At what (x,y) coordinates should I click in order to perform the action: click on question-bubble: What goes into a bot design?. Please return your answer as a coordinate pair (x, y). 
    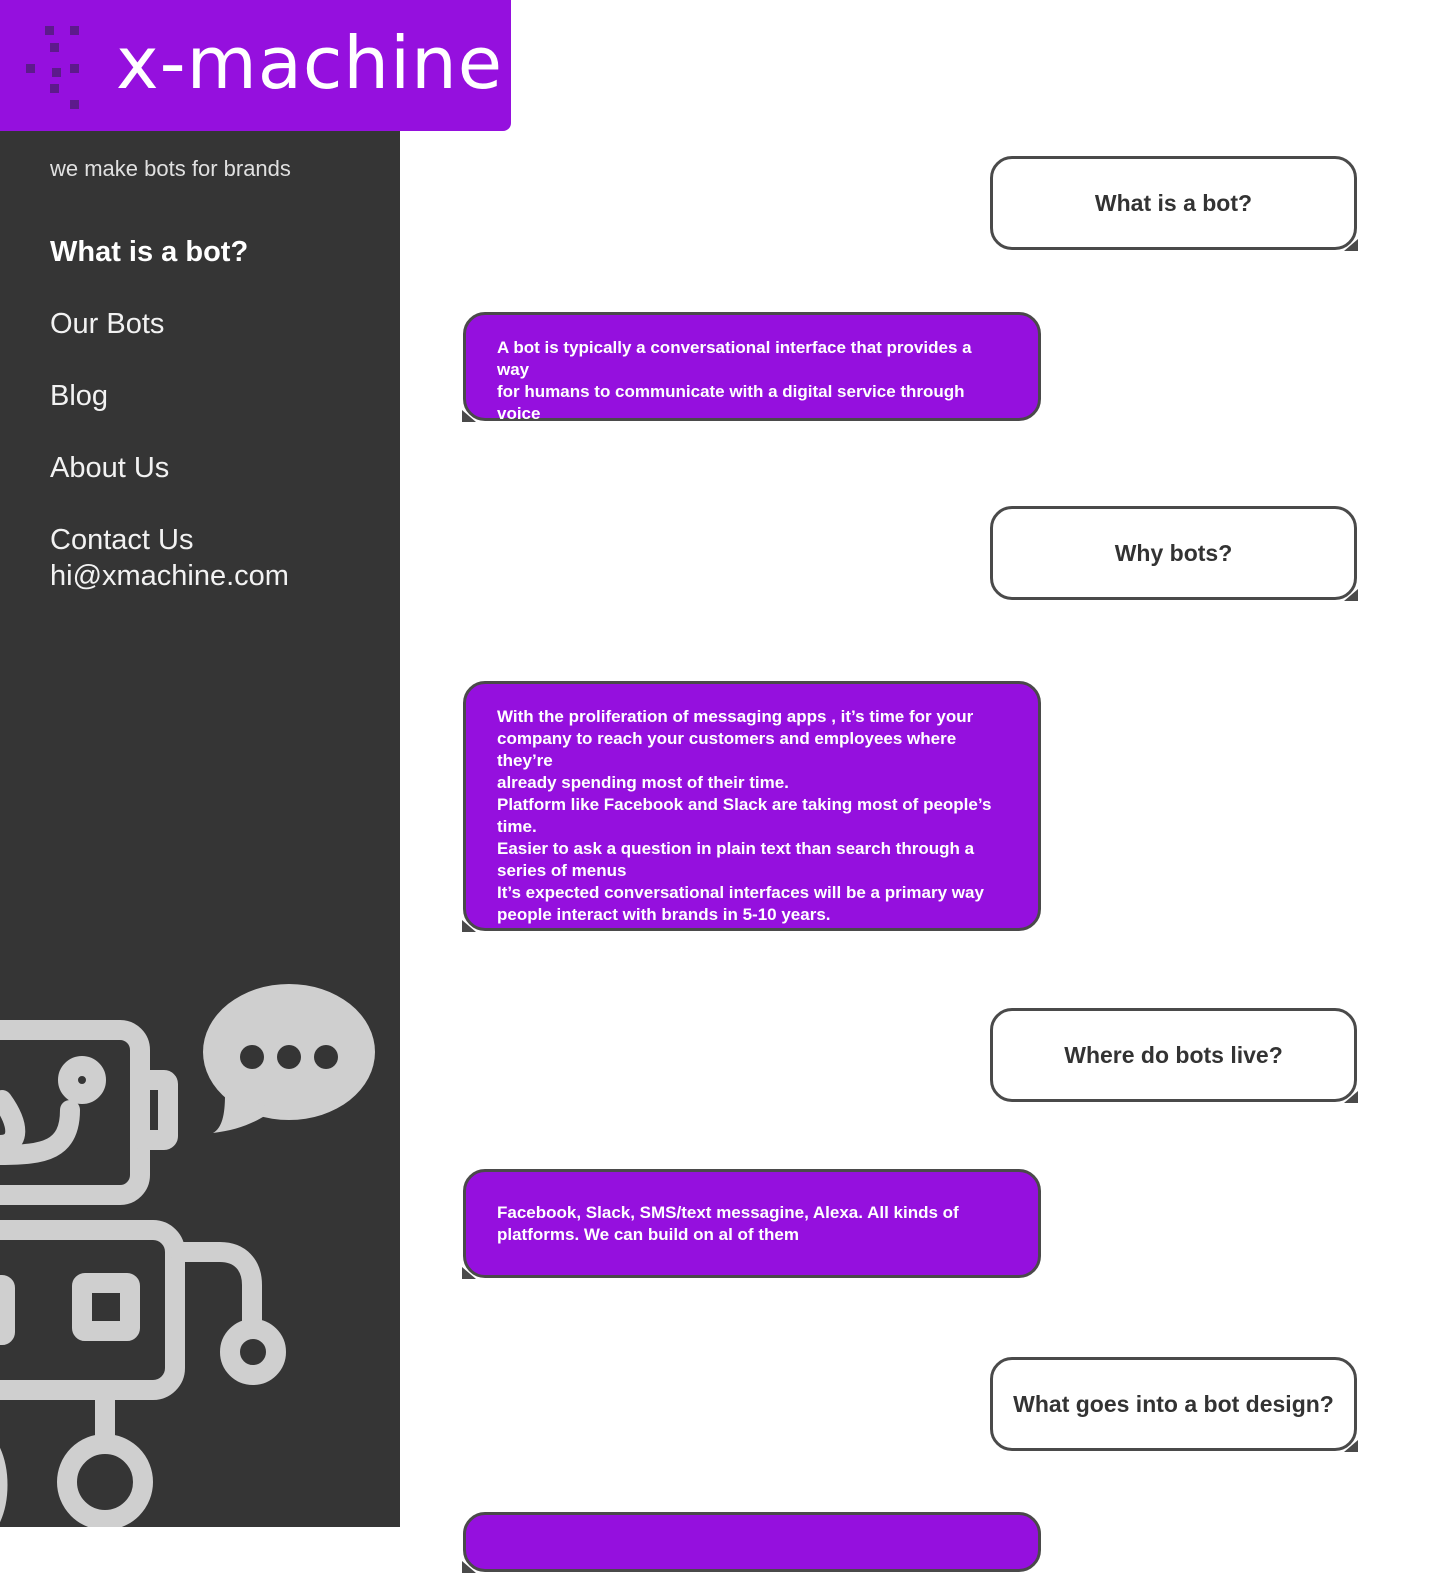
    Looking at the image, I should click on (1174, 1404).